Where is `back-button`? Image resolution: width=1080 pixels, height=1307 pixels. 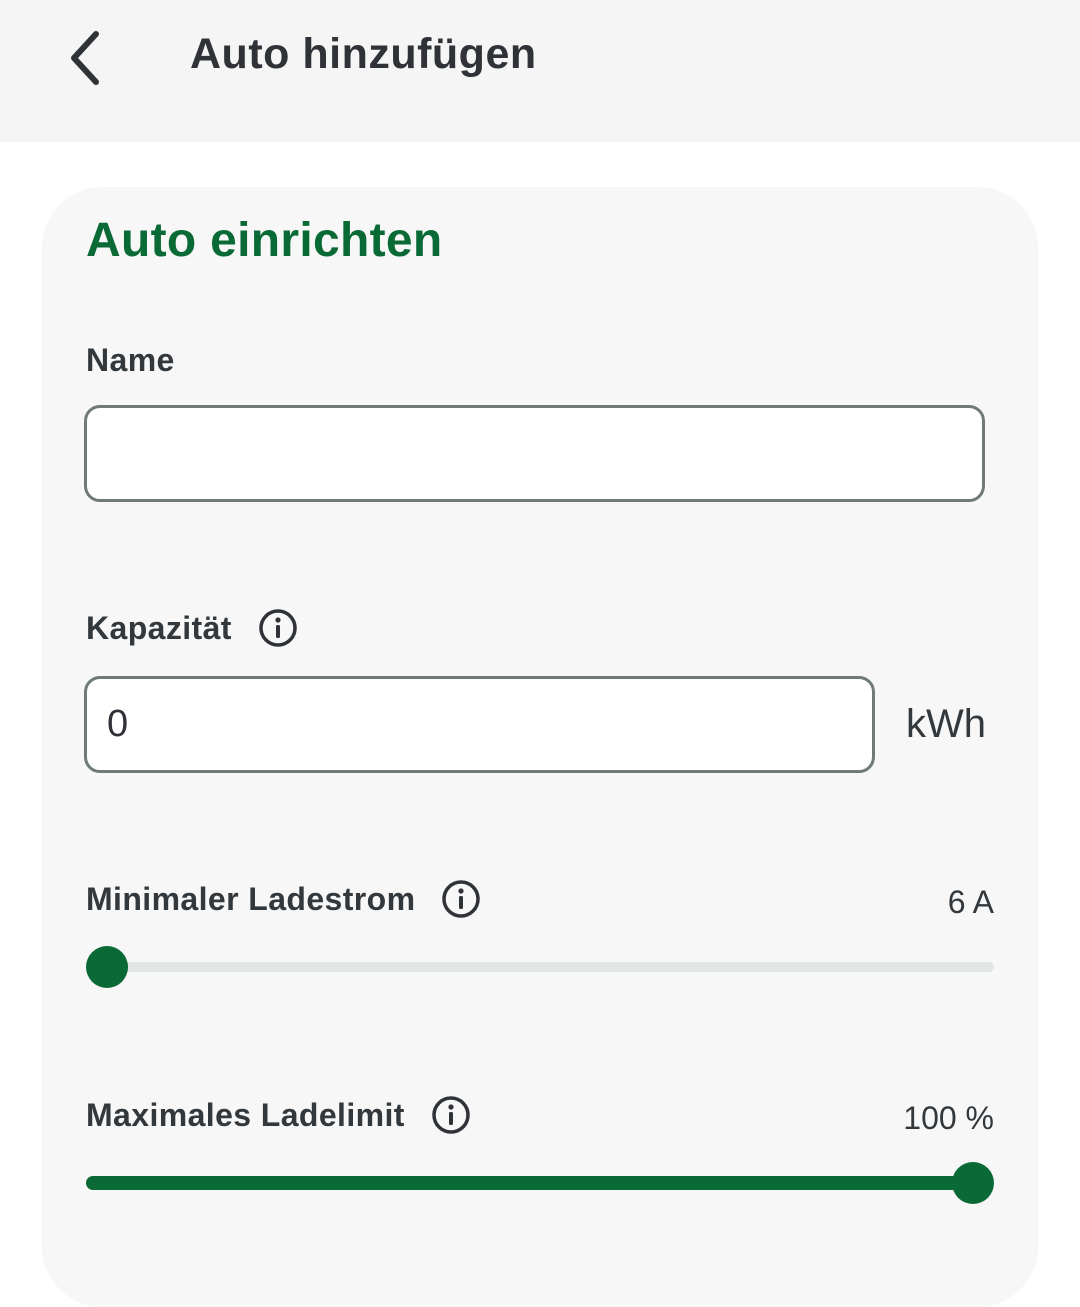 back-button is located at coordinates (86, 58).